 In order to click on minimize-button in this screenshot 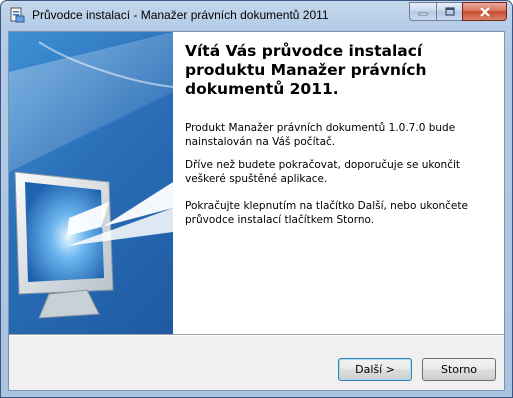, I will do `click(422, 11)`.